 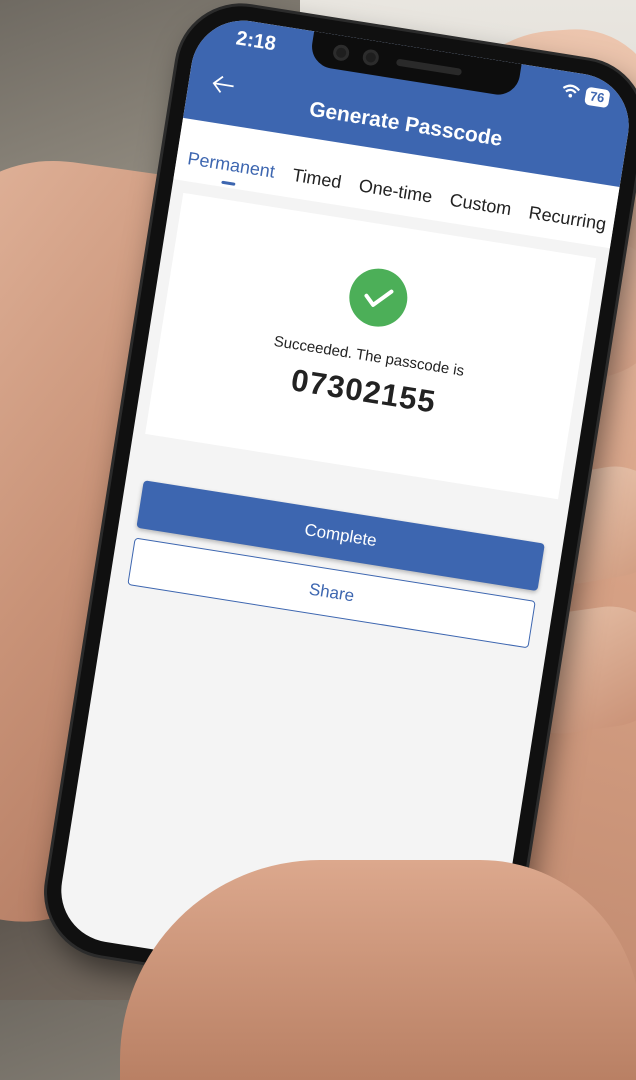 I want to click on wifi-icon, so click(x=570, y=93).